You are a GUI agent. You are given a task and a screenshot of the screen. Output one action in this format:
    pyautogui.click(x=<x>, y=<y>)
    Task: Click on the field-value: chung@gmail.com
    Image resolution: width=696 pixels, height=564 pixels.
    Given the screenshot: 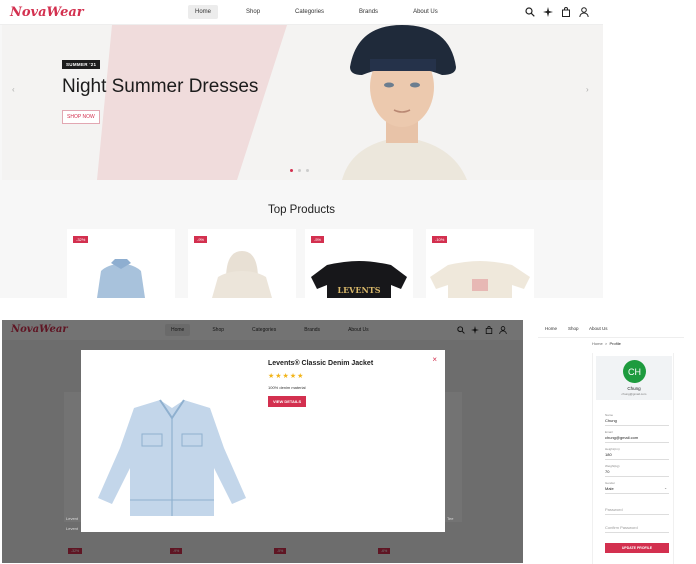 What is the action you would take?
    pyautogui.click(x=622, y=437)
    